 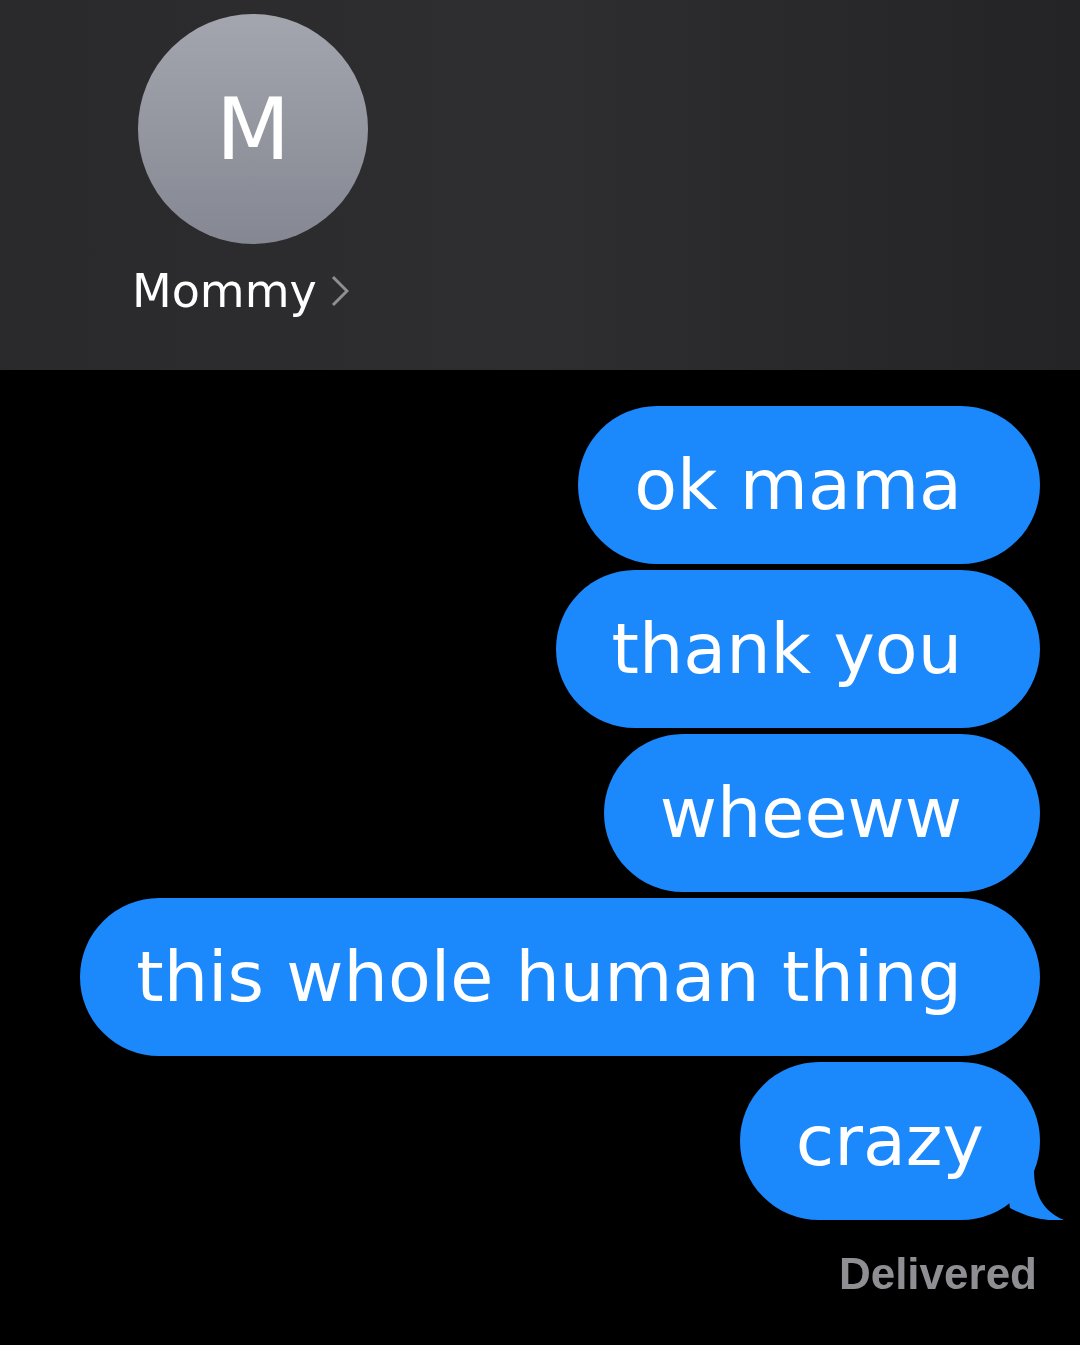 What do you see at coordinates (821, 813) in the screenshot?
I see `message-bubble: wheeww` at bounding box center [821, 813].